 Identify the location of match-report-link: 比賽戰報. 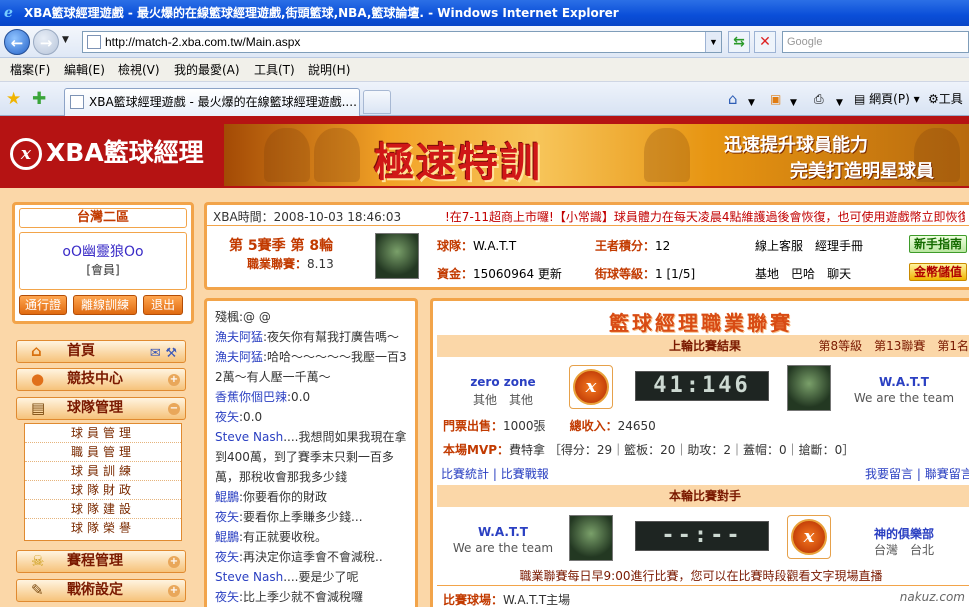
(525, 474).